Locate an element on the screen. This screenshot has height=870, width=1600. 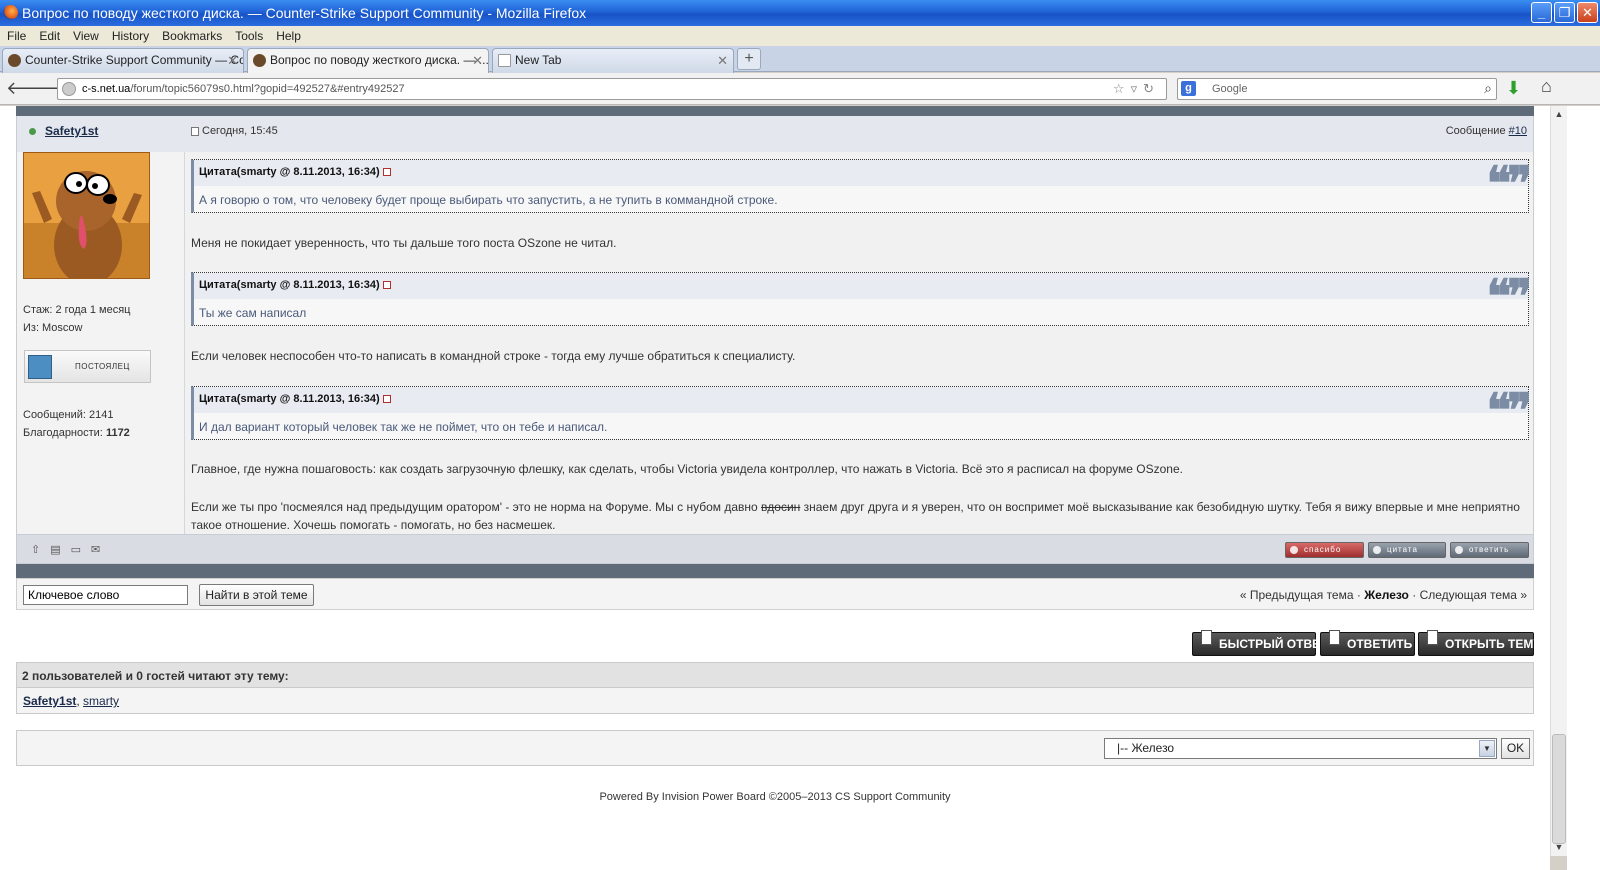
firefox-icon is located at coordinates (10, 12).